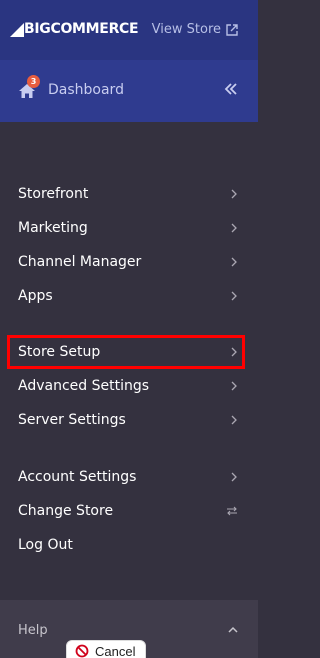 The image size is (320, 658). I want to click on swap-icon, so click(232, 511).